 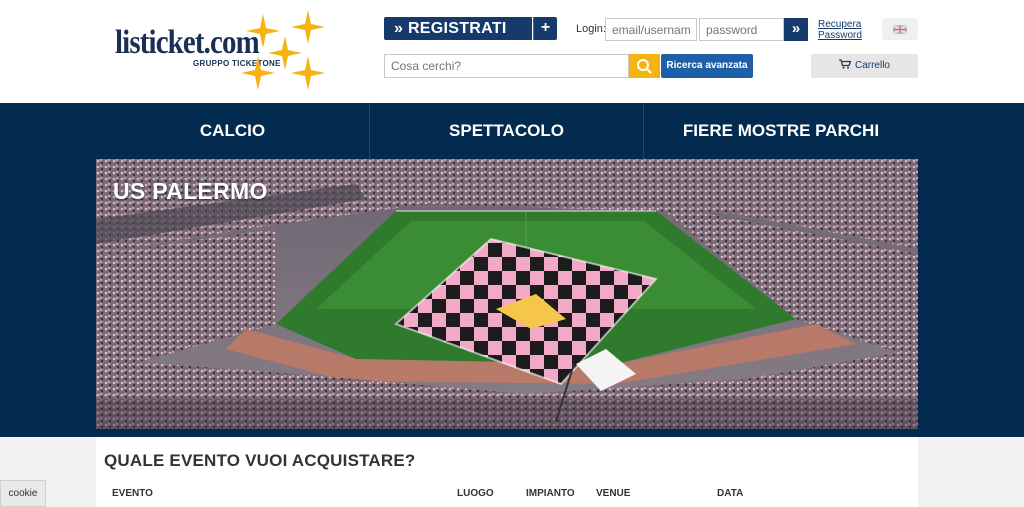 I want to click on recover-line-1: Recupera, so click(x=840, y=24).